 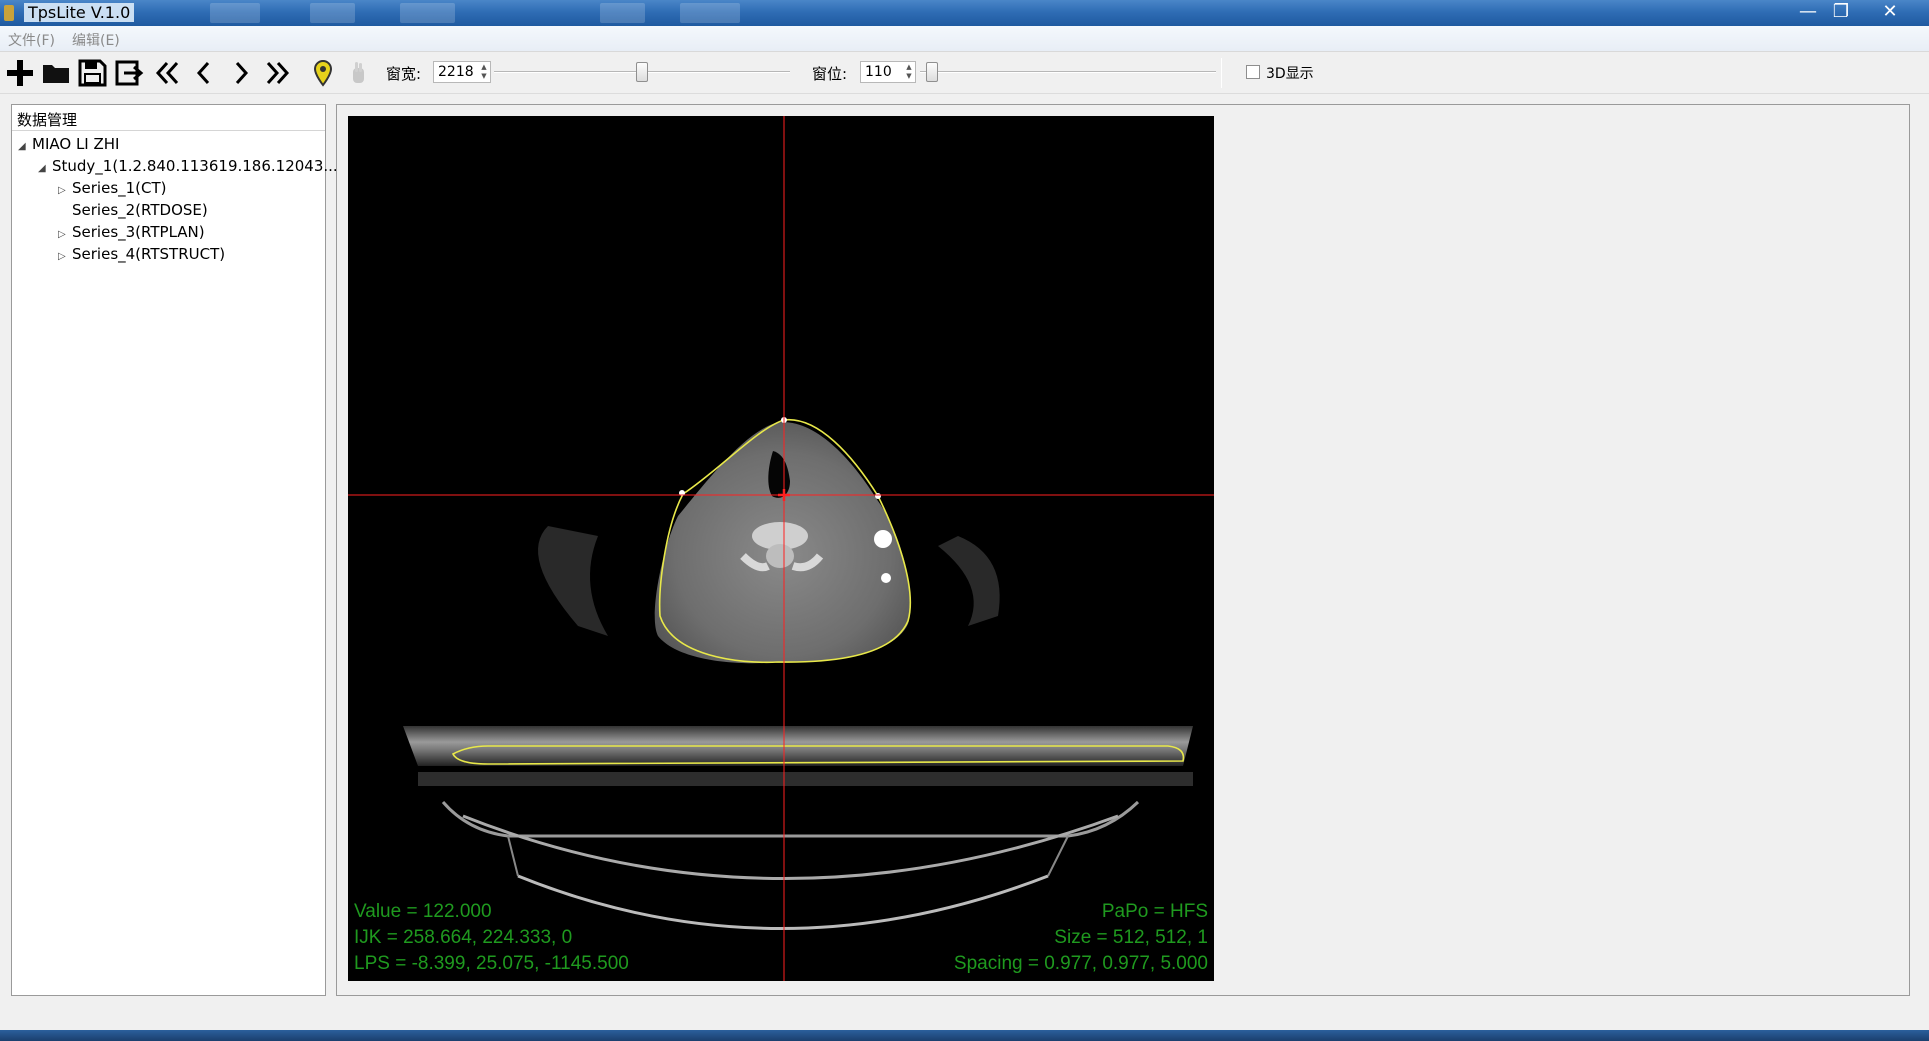 I want to click on first-icon, so click(x=167, y=73).